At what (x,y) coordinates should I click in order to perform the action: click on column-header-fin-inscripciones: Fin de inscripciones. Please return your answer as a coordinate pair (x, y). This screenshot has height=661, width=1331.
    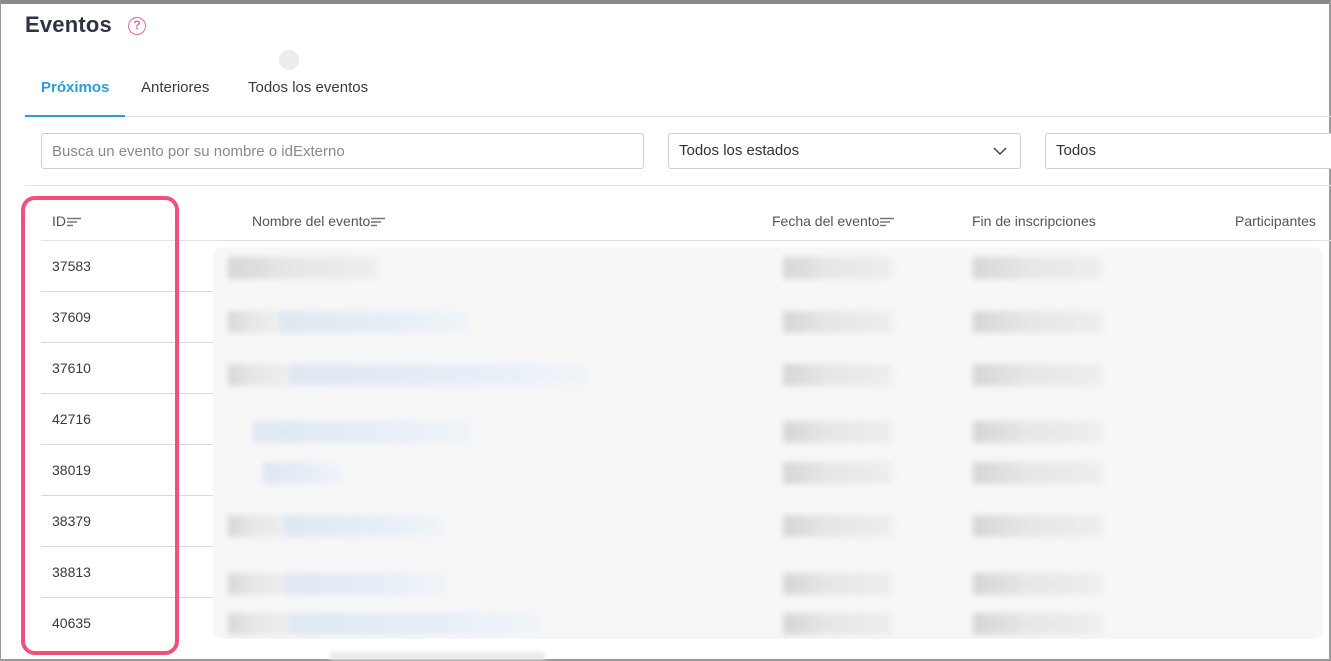
    Looking at the image, I should click on (1034, 221).